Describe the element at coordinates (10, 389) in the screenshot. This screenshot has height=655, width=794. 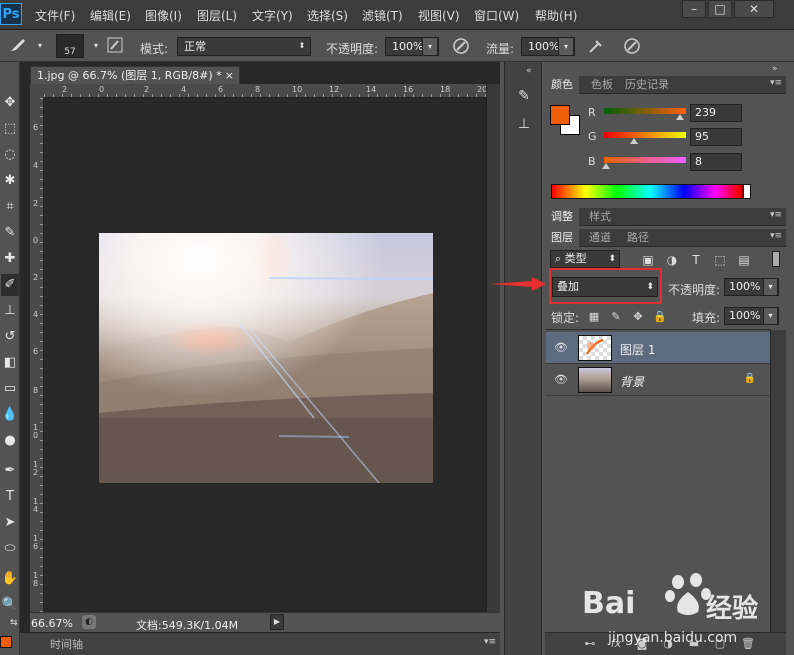
I see `gradient-tool-icon: ▭` at that location.